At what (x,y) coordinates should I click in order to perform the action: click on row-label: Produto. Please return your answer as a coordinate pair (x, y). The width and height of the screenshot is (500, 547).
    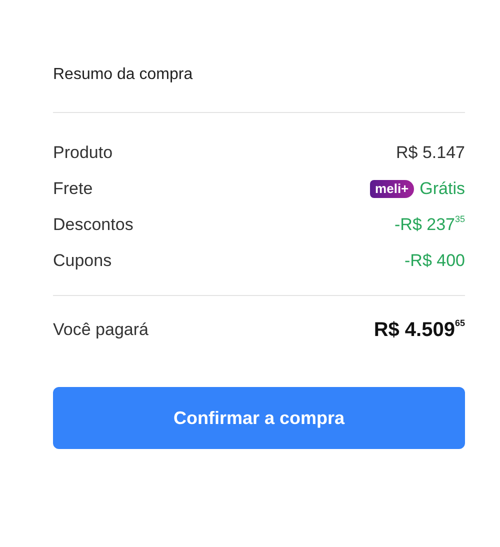
    Looking at the image, I should click on (83, 153).